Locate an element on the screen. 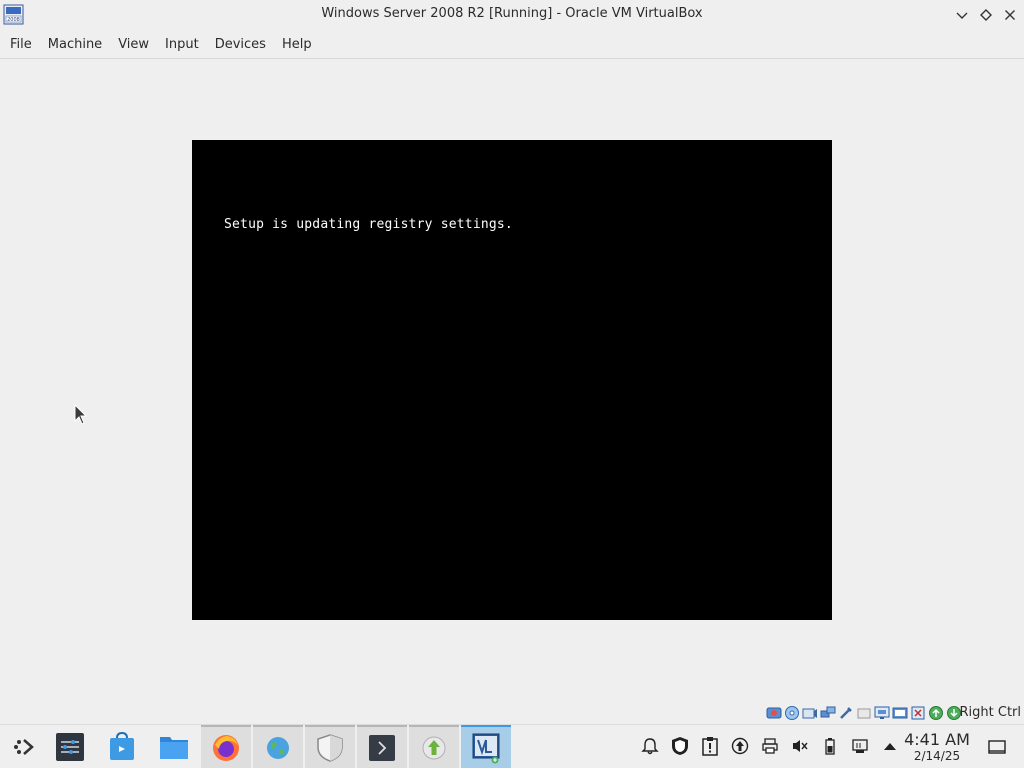 Image resolution: width=1024 pixels, height=768 pixels. application-launcher-button is located at coordinates (25, 746).